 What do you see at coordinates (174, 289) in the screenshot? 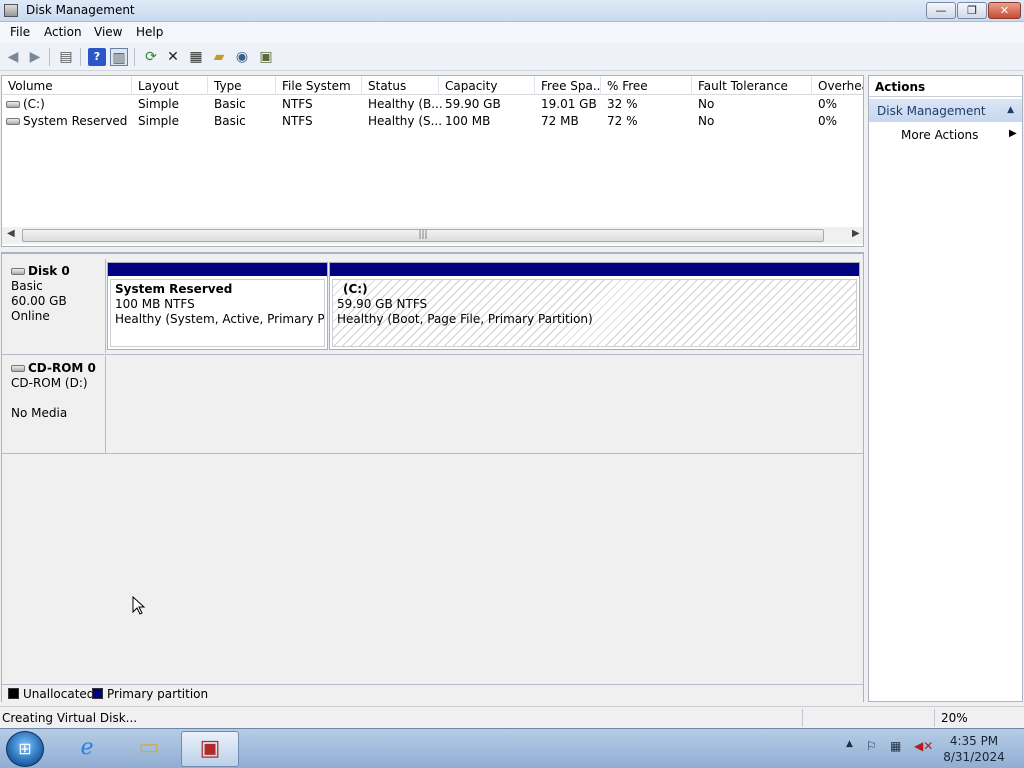
I see `partition-name: System Reserved` at bounding box center [174, 289].